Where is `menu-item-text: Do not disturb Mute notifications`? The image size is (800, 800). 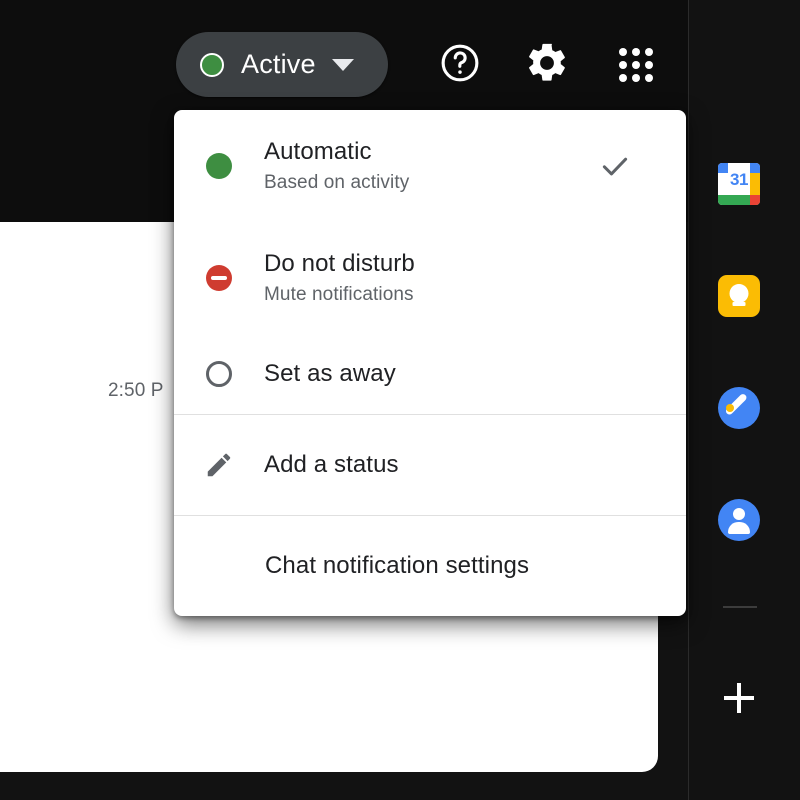
menu-item-text: Do not disturb Mute notifications is located at coordinates (475, 278).